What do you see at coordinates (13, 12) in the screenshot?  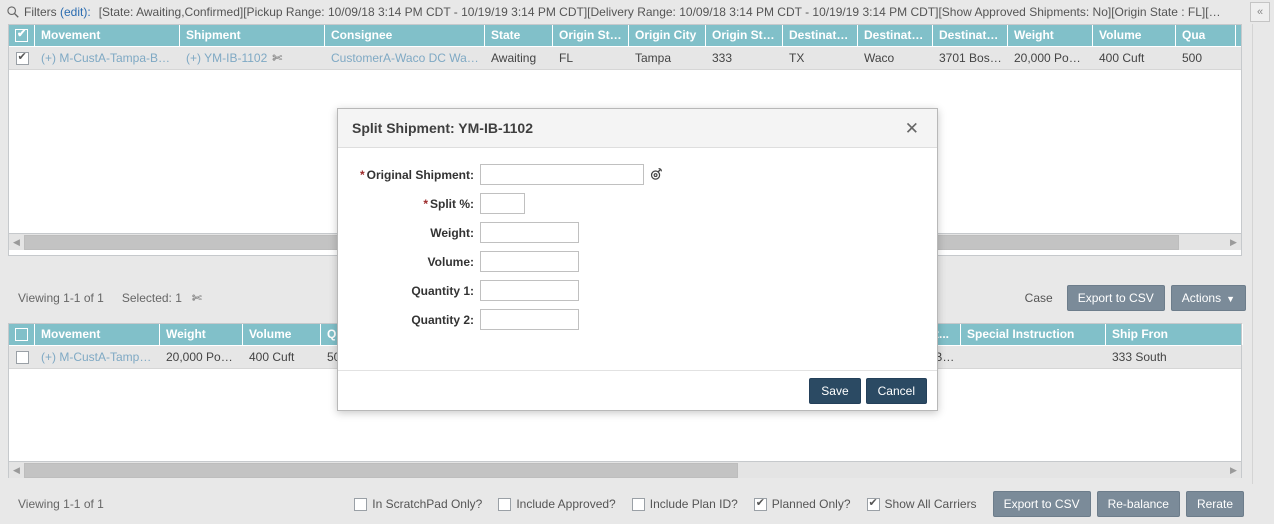 I see `search-icon` at bounding box center [13, 12].